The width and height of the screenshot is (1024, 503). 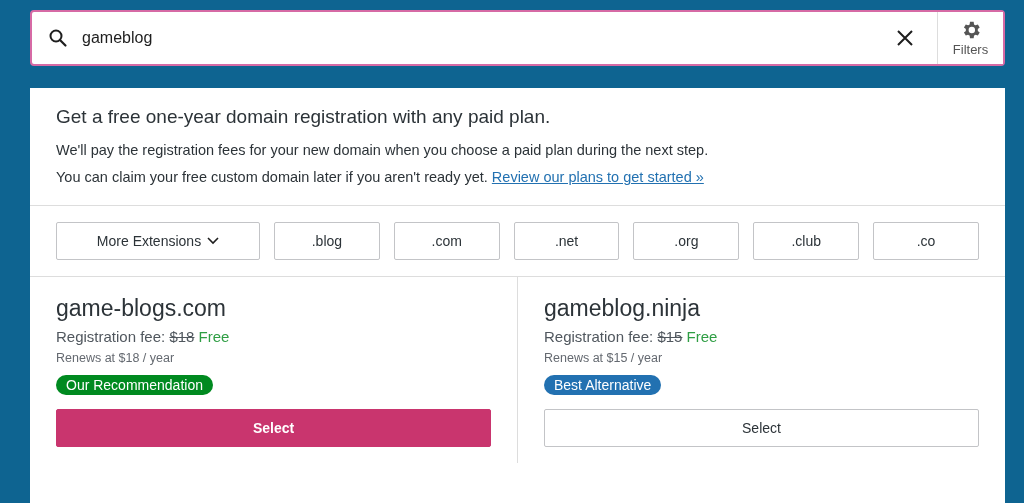 What do you see at coordinates (970, 38) in the screenshot?
I see `filters-button: Filters` at bounding box center [970, 38].